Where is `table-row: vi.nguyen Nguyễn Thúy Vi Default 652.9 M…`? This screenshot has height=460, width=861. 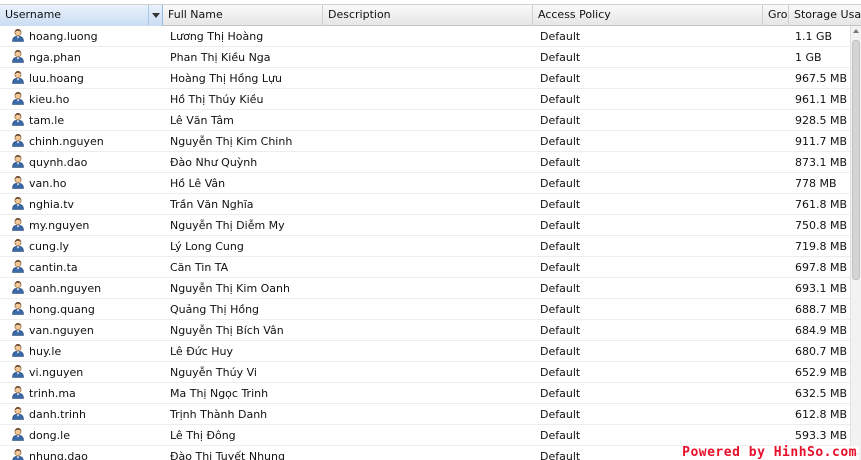 table-row: vi.nguyen Nguyễn Thúy Vi Default 652.9 M… is located at coordinates (425, 372).